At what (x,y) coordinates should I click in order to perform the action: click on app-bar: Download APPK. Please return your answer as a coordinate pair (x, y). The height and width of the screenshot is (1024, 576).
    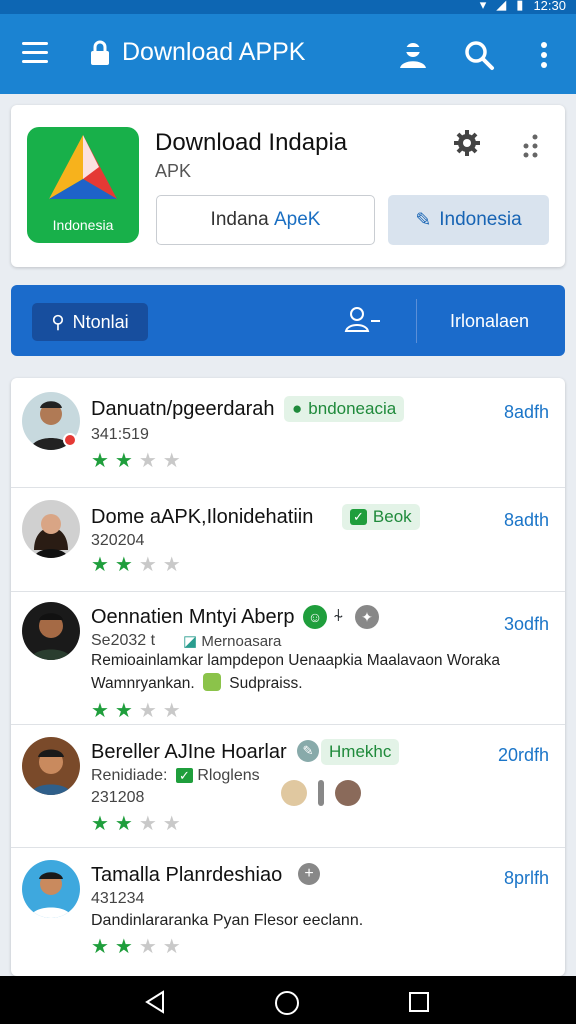
    Looking at the image, I should click on (288, 54).